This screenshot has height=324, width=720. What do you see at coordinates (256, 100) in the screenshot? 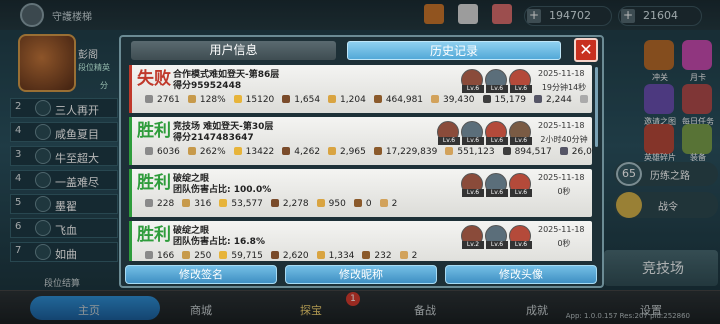
I see `stat-value: 15120` at bounding box center [256, 100].